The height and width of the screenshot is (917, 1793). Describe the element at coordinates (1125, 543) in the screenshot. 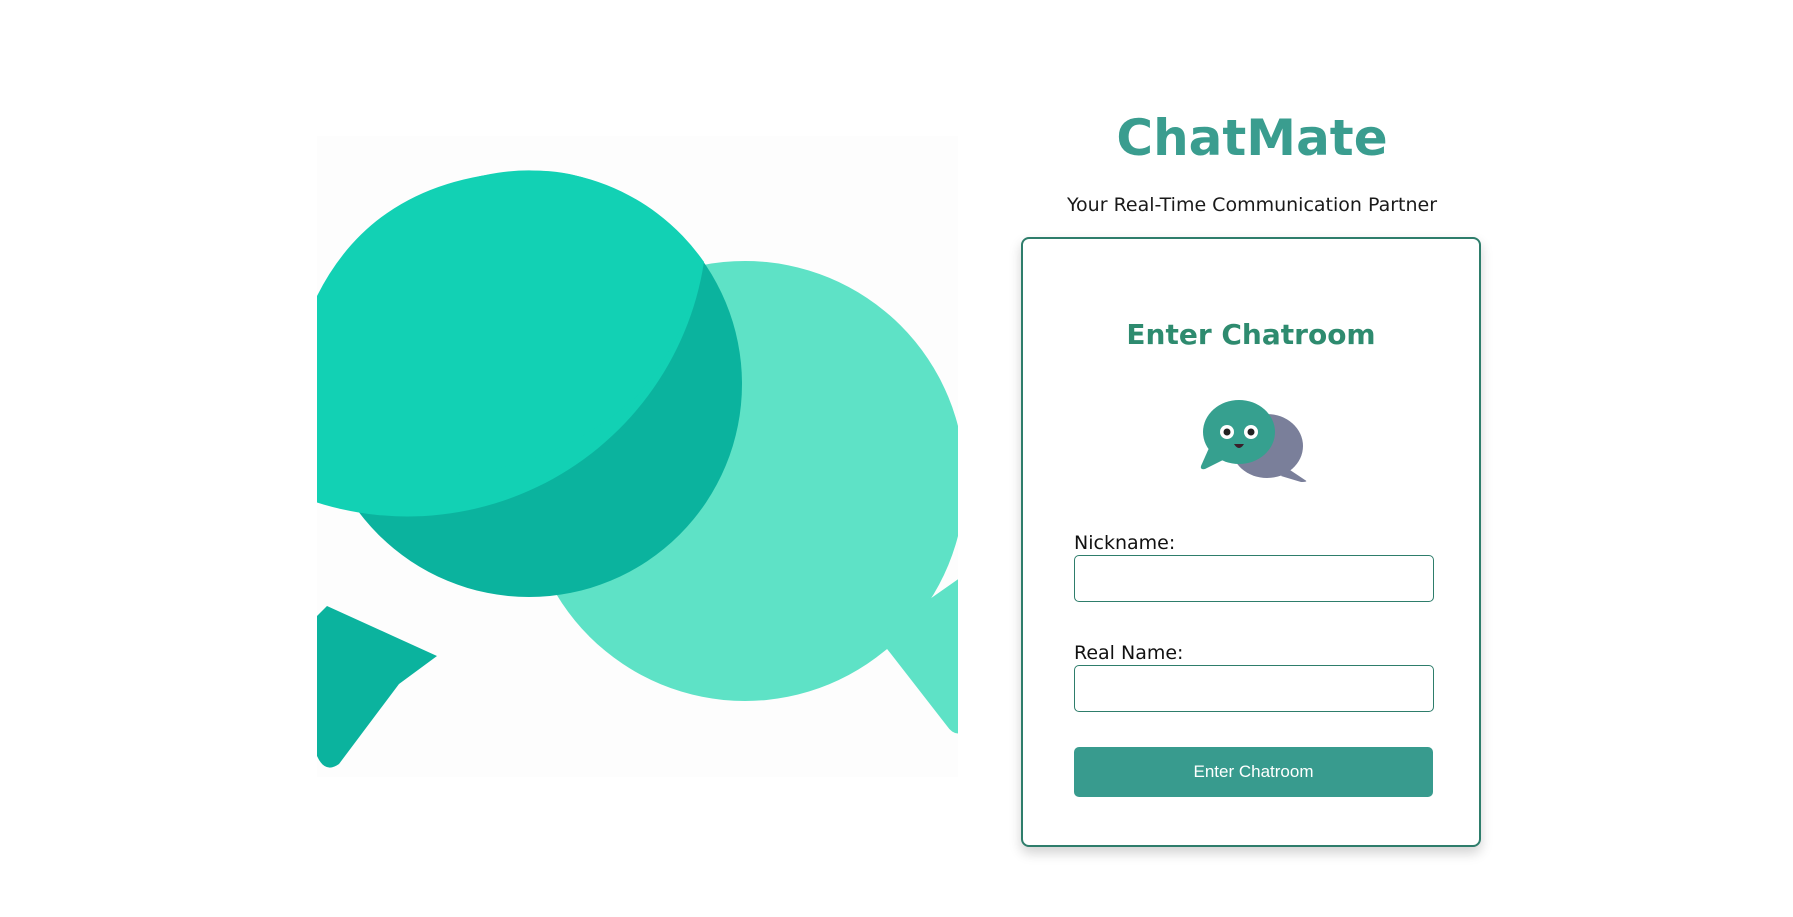

I see `nickname-label: Nickname:` at that location.